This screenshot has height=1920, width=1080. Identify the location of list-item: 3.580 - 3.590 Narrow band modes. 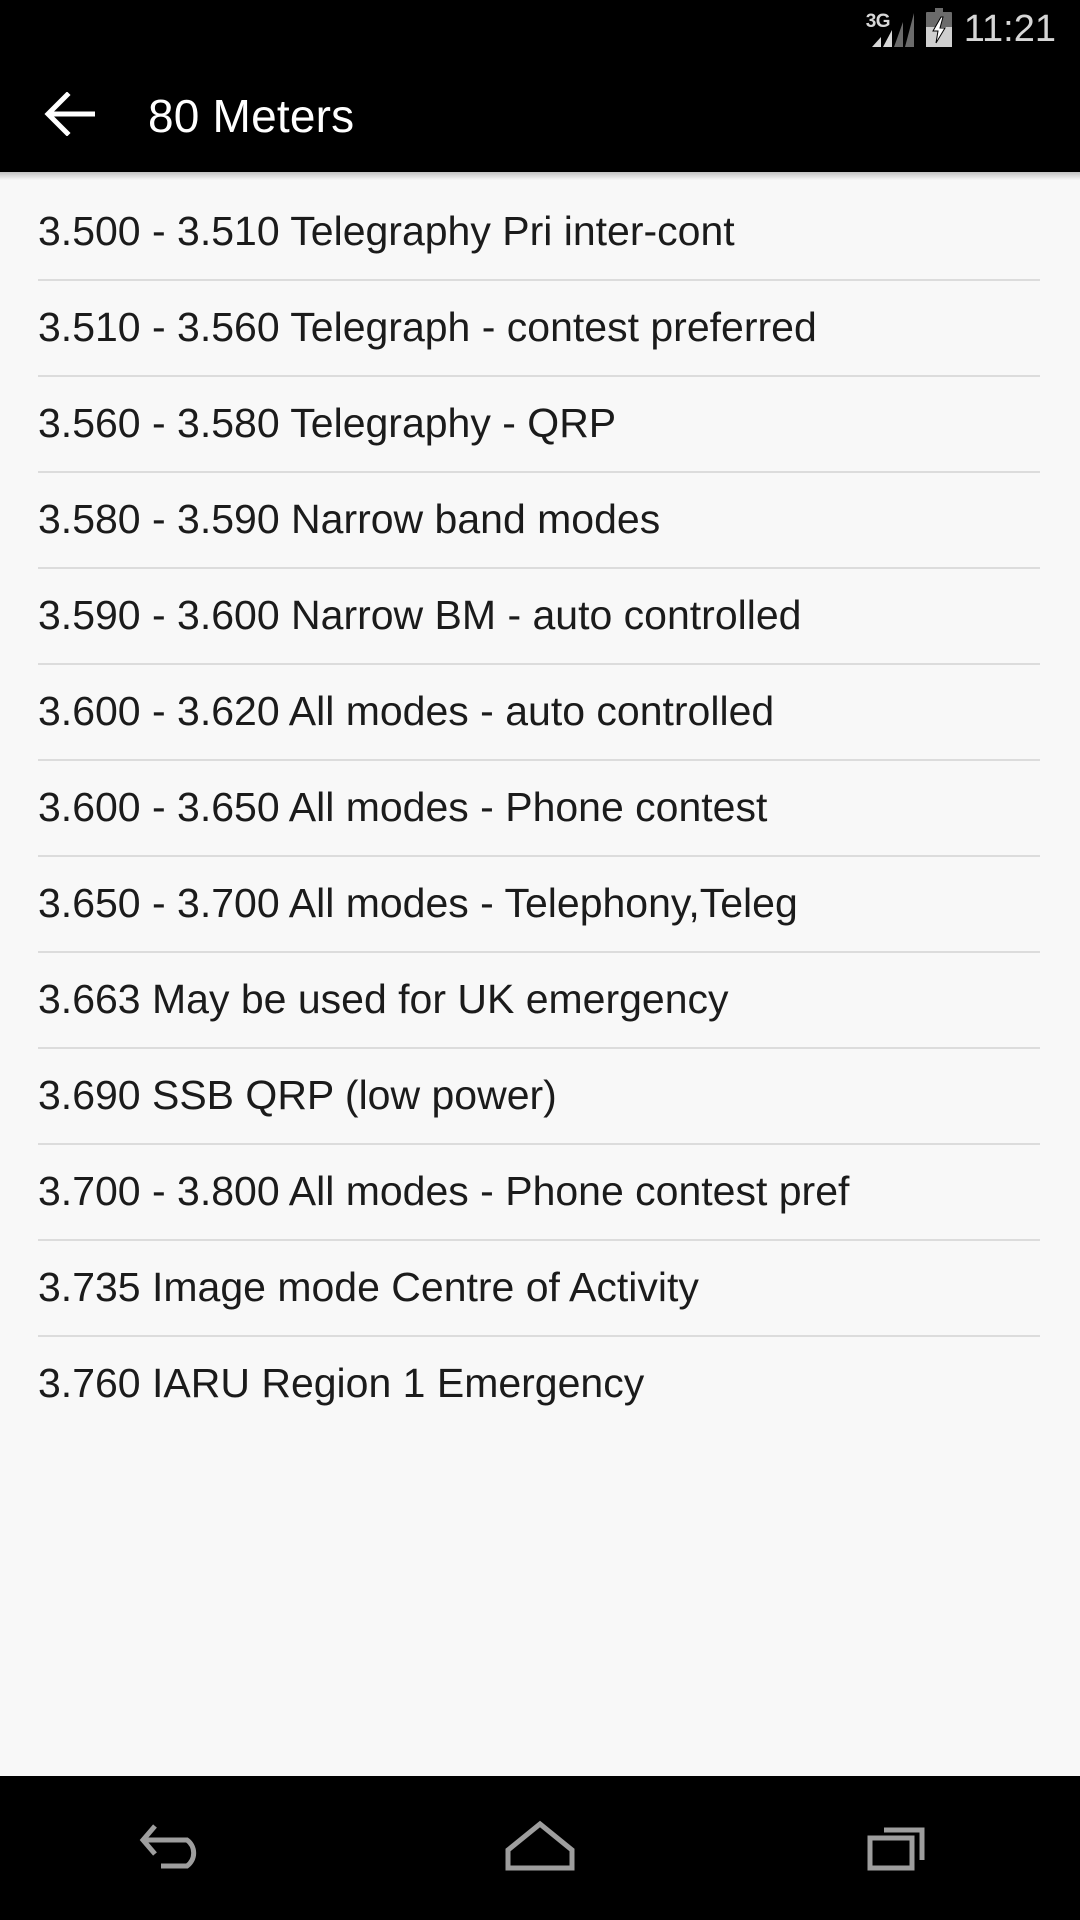
(540, 519).